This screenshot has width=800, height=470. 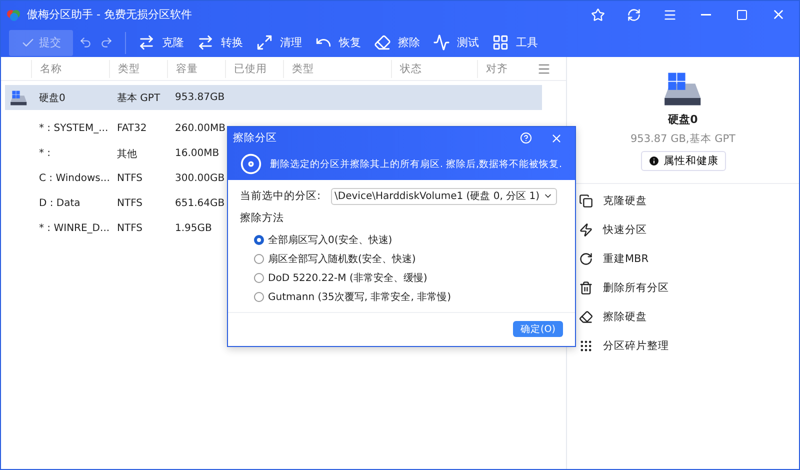 What do you see at coordinates (18, 98) in the screenshot?
I see `disk-icon` at bounding box center [18, 98].